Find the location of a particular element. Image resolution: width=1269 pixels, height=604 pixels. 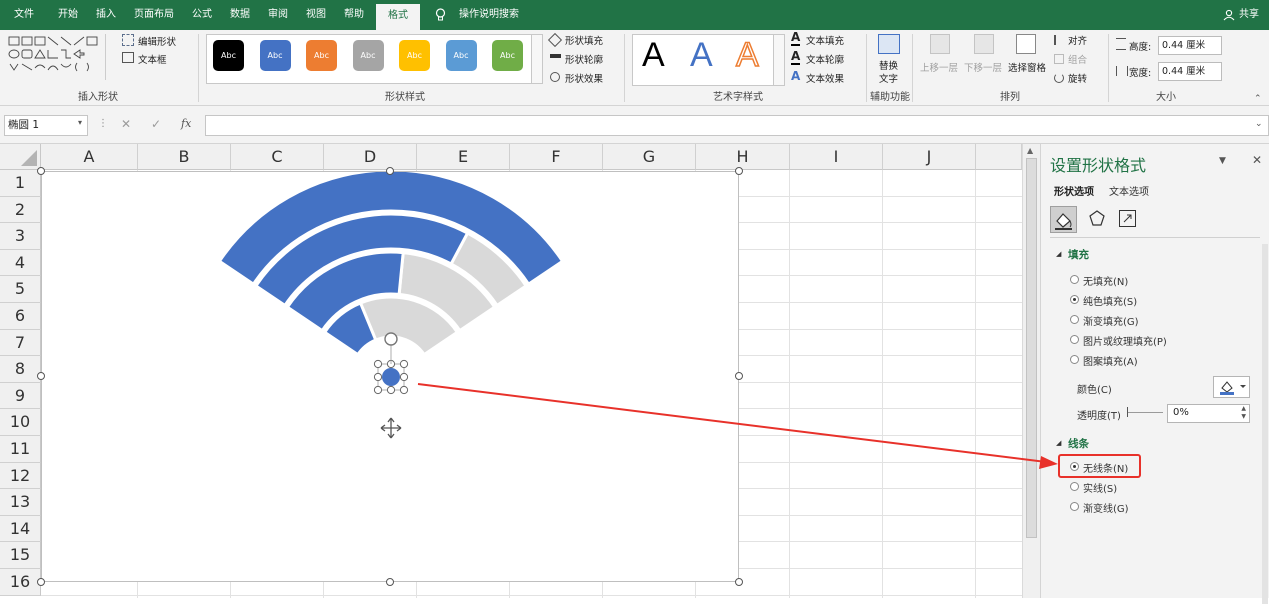

column-header-g: G is located at coordinates (649, 157).